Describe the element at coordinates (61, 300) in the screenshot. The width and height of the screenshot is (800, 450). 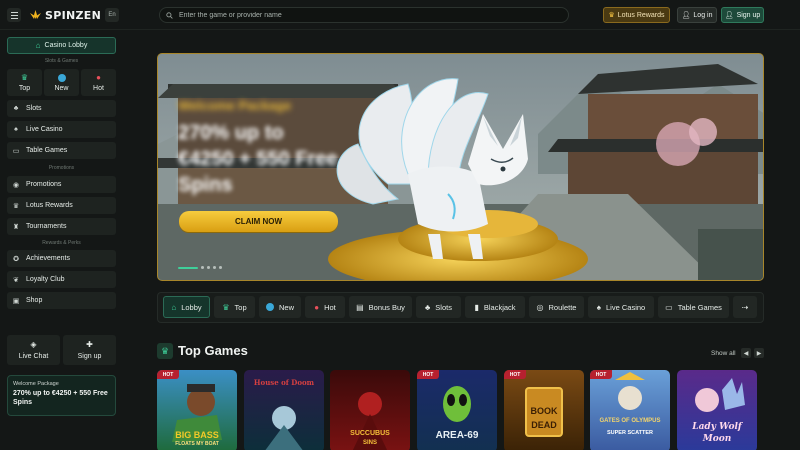
I see `sidebar-item-shop: ▣ Shop` at that location.